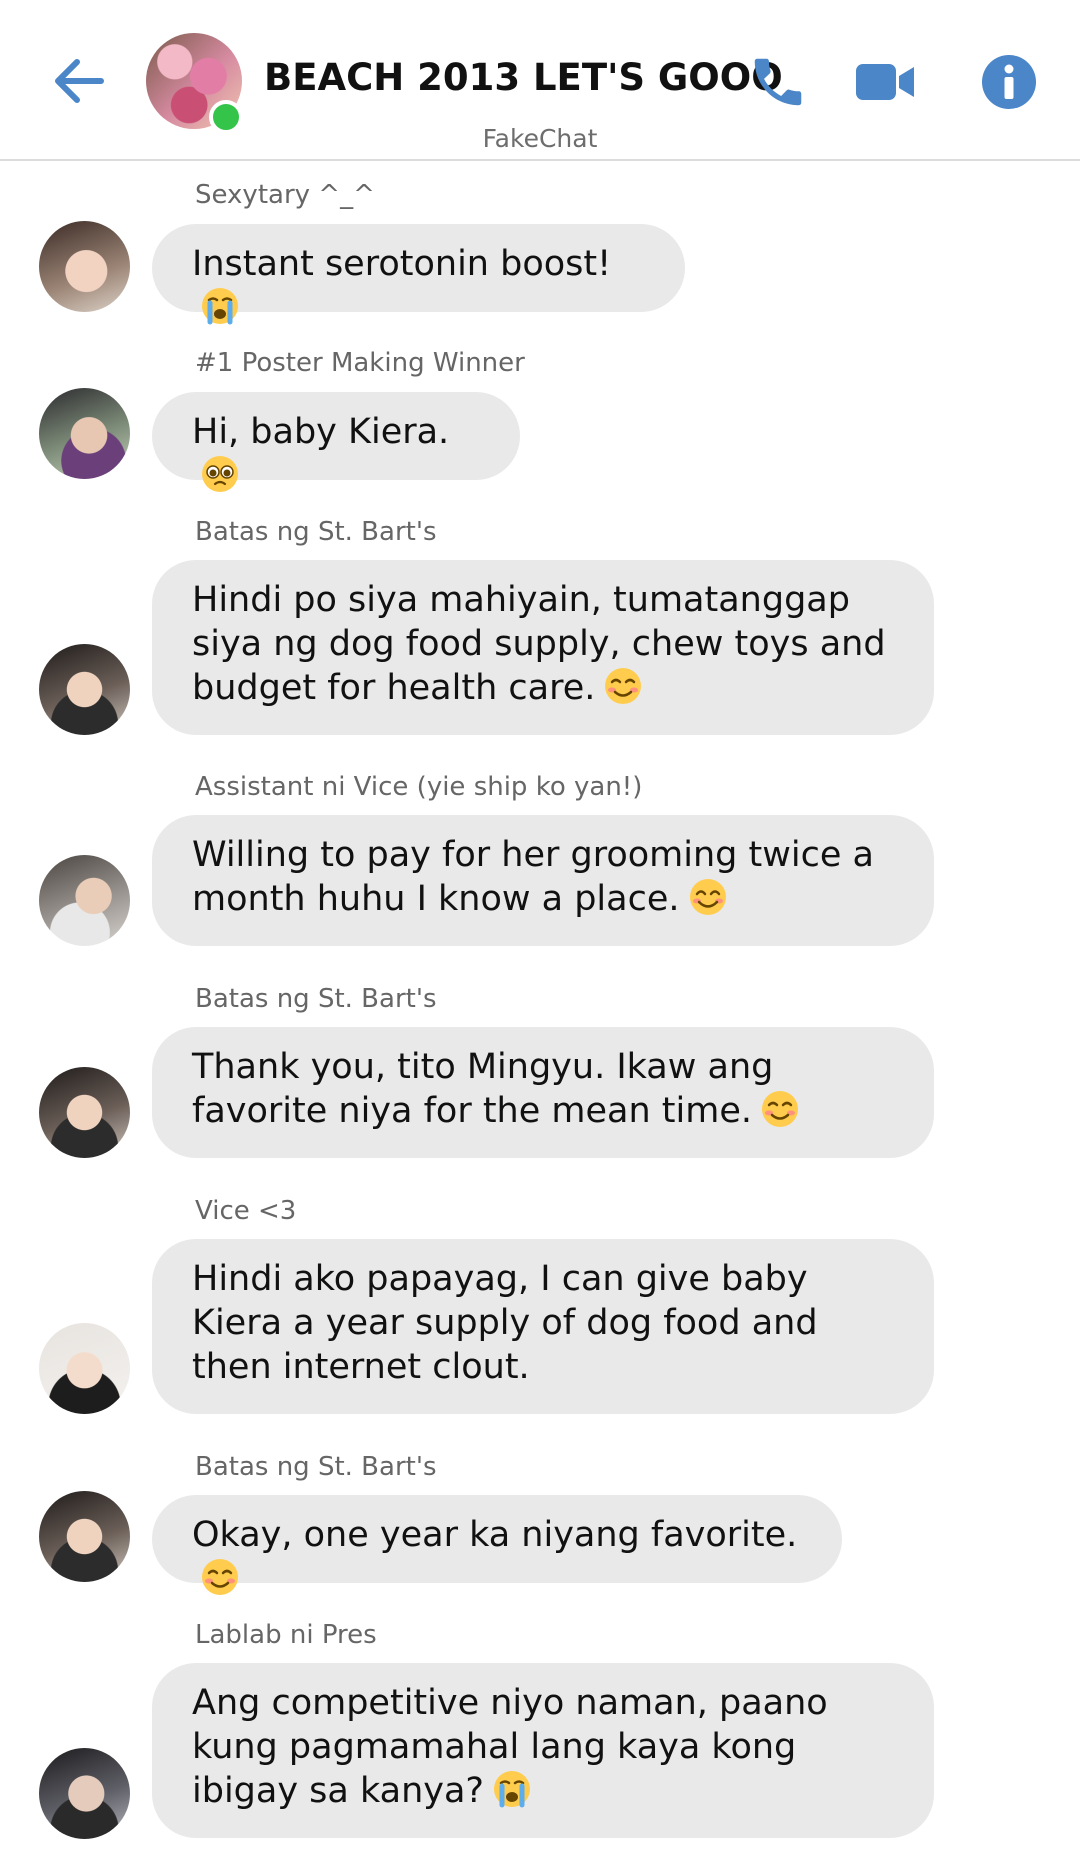  Describe the element at coordinates (707, 897) in the screenshot. I see `smiling-face-with-smiling-eyes-icon` at that location.